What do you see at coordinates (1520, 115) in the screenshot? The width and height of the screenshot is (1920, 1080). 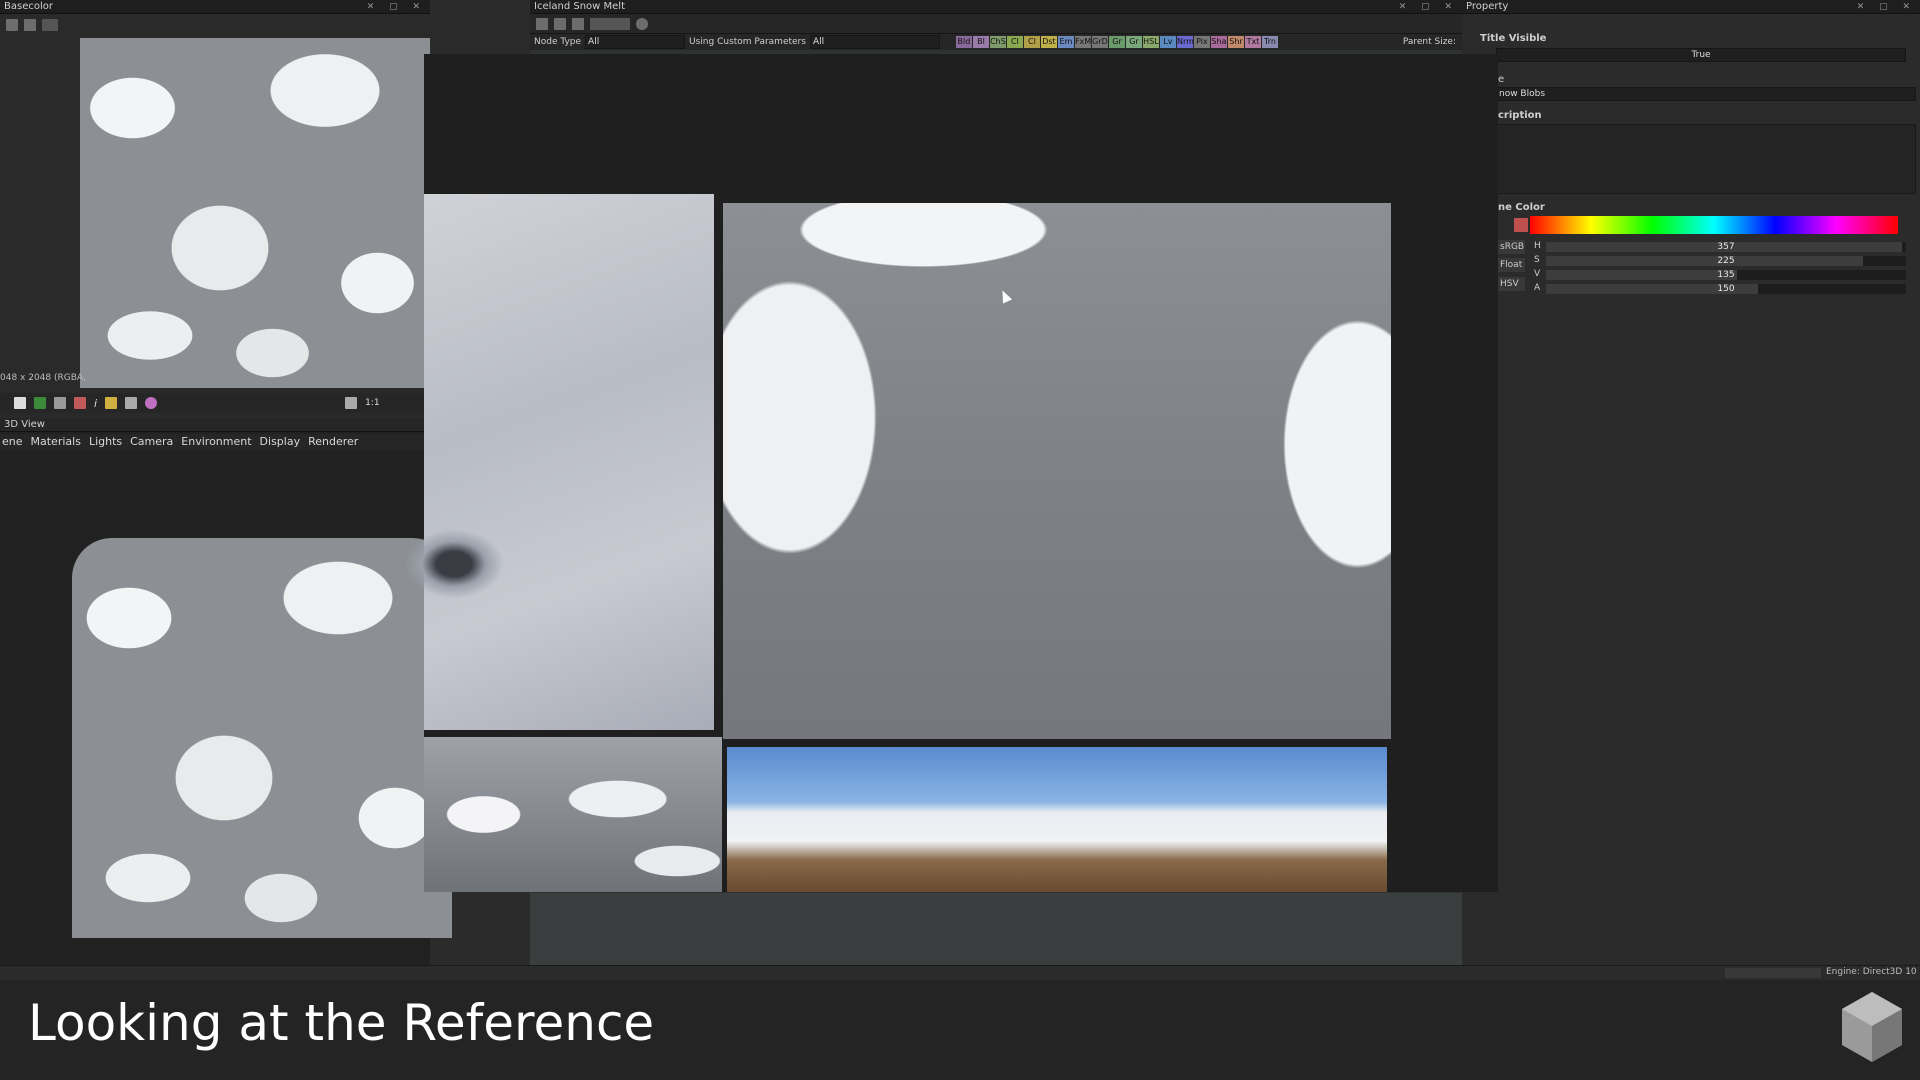 I see `description-label: cription` at bounding box center [1520, 115].